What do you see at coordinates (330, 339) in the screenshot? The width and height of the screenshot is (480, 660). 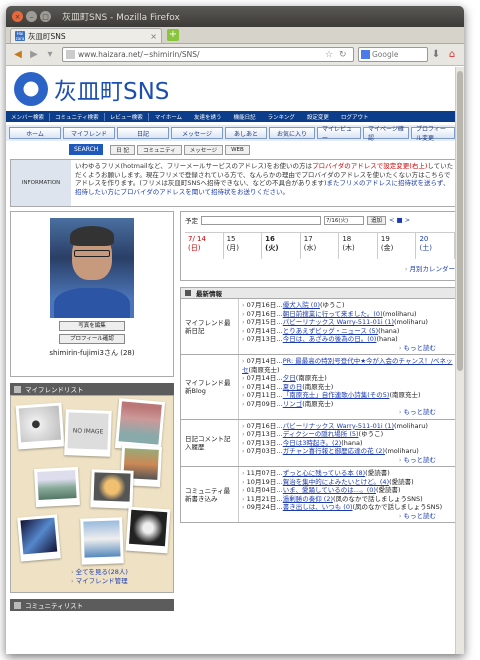 I see `news-link: 今日は、あざみの後為の日。(0)` at bounding box center [330, 339].